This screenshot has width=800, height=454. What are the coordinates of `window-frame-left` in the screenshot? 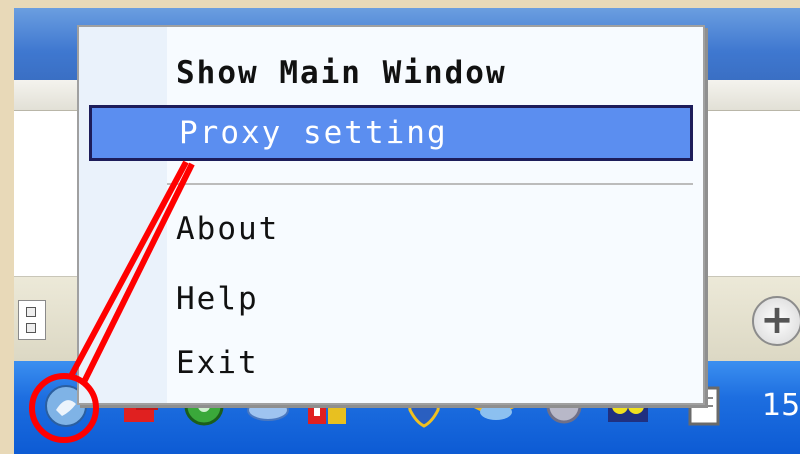 It's located at (7, 227).